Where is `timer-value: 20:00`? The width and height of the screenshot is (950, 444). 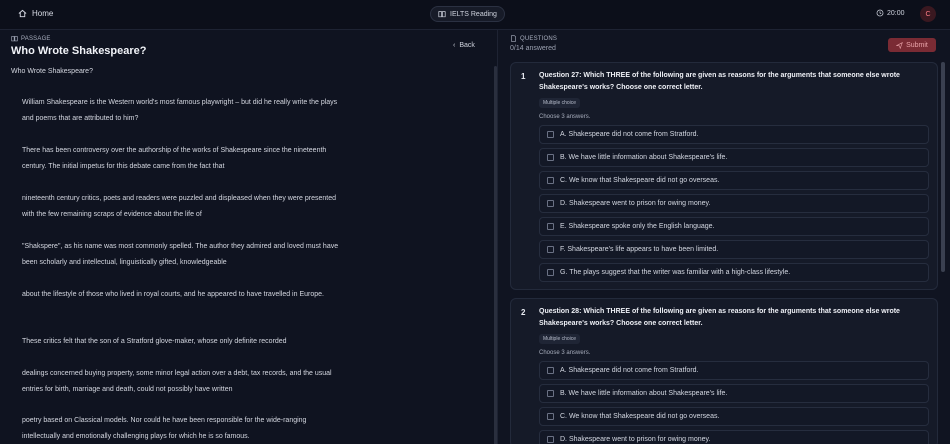 timer-value: 20:00 is located at coordinates (896, 13).